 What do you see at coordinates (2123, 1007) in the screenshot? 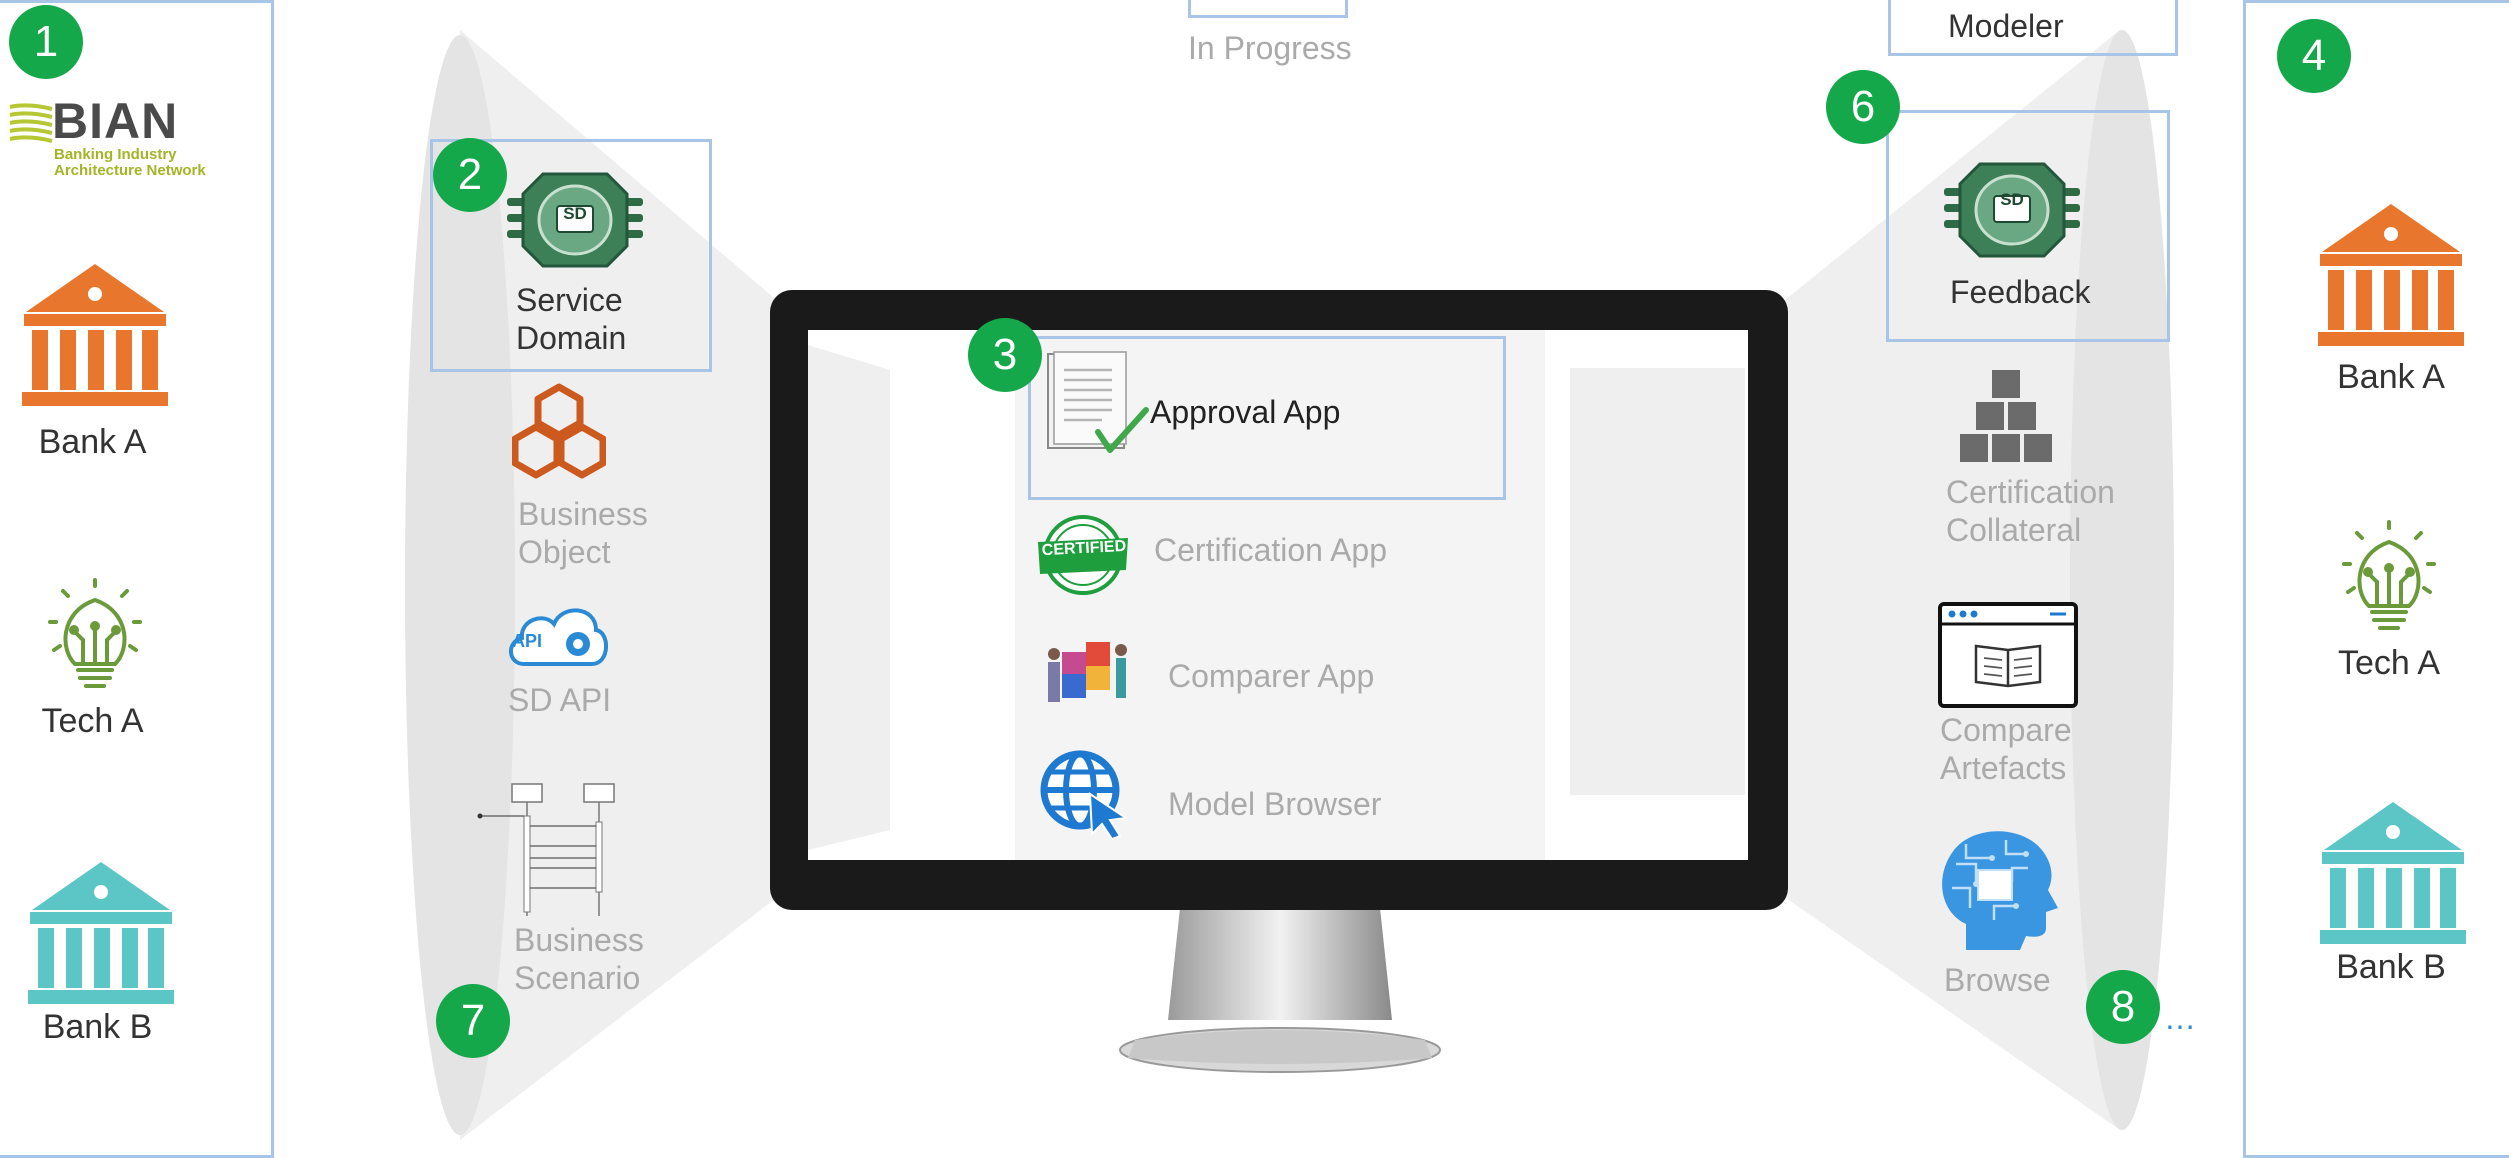
I see `badge-8: 8` at bounding box center [2123, 1007].